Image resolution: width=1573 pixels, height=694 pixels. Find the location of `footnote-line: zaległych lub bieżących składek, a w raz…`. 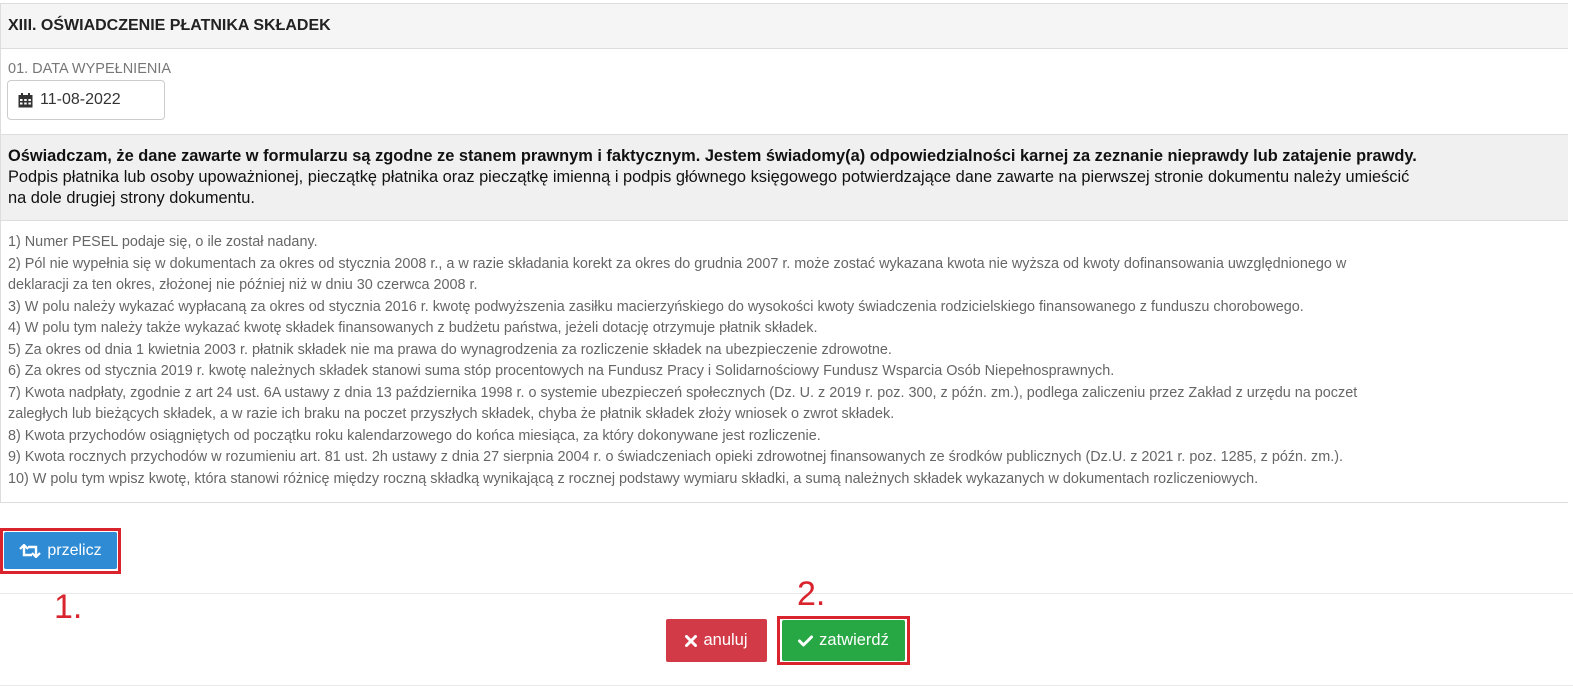

footnote-line: zaległych lub bieżących składek, a w raz… is located at coordinates (451, 414).